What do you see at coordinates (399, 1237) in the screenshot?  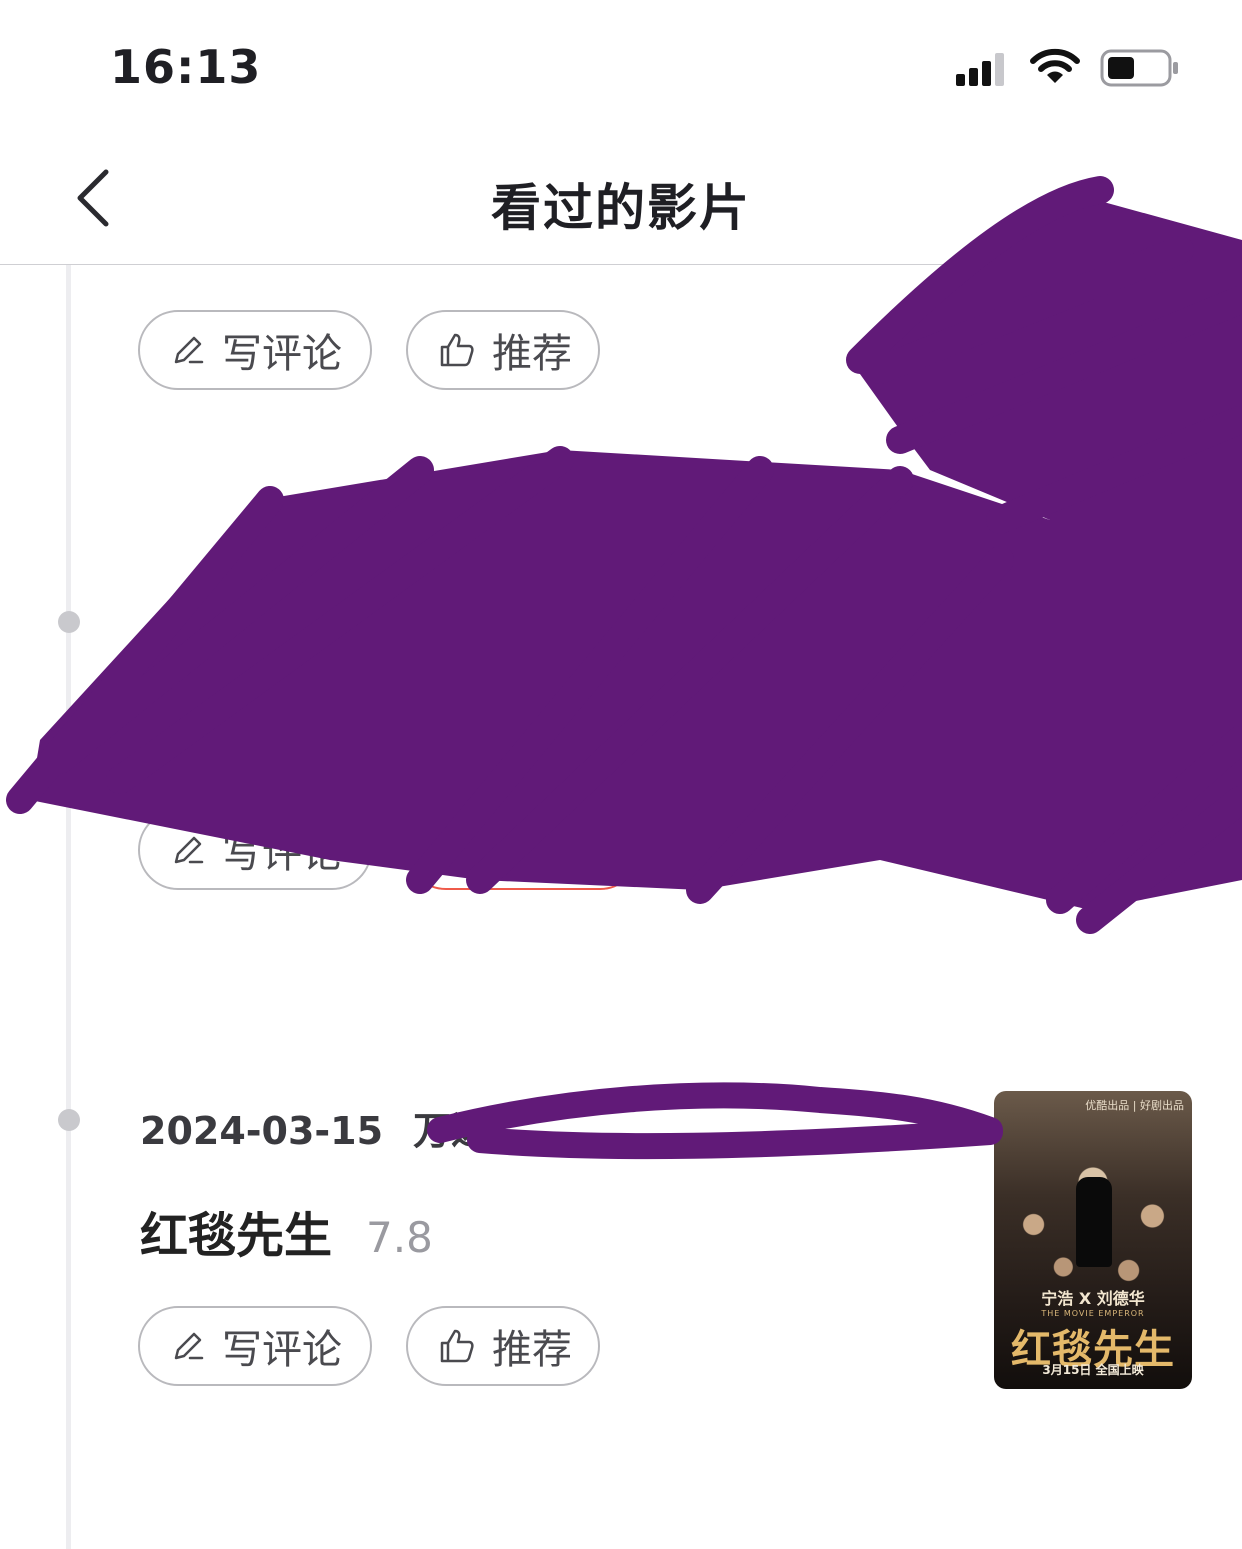 I see `movie-score: 7.8` at bounding box center [399, 1237].